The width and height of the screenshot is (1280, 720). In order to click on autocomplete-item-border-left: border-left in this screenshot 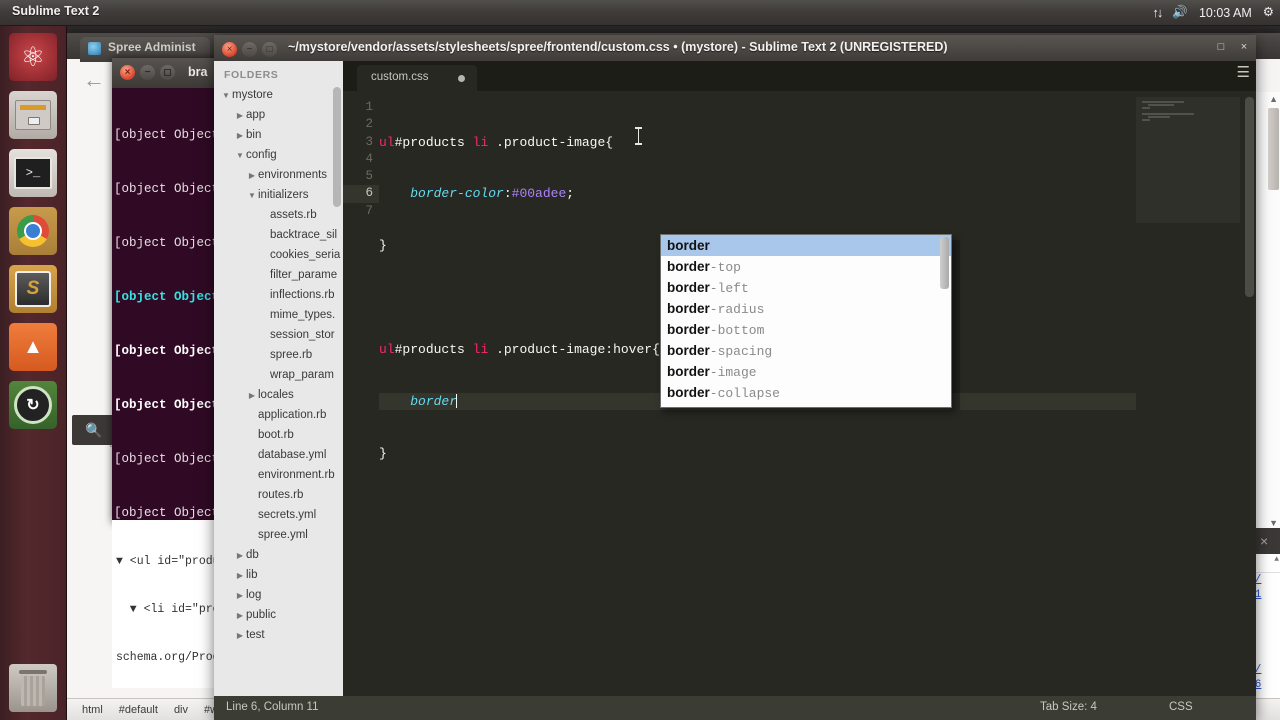, I will do `click(806, 287)`.